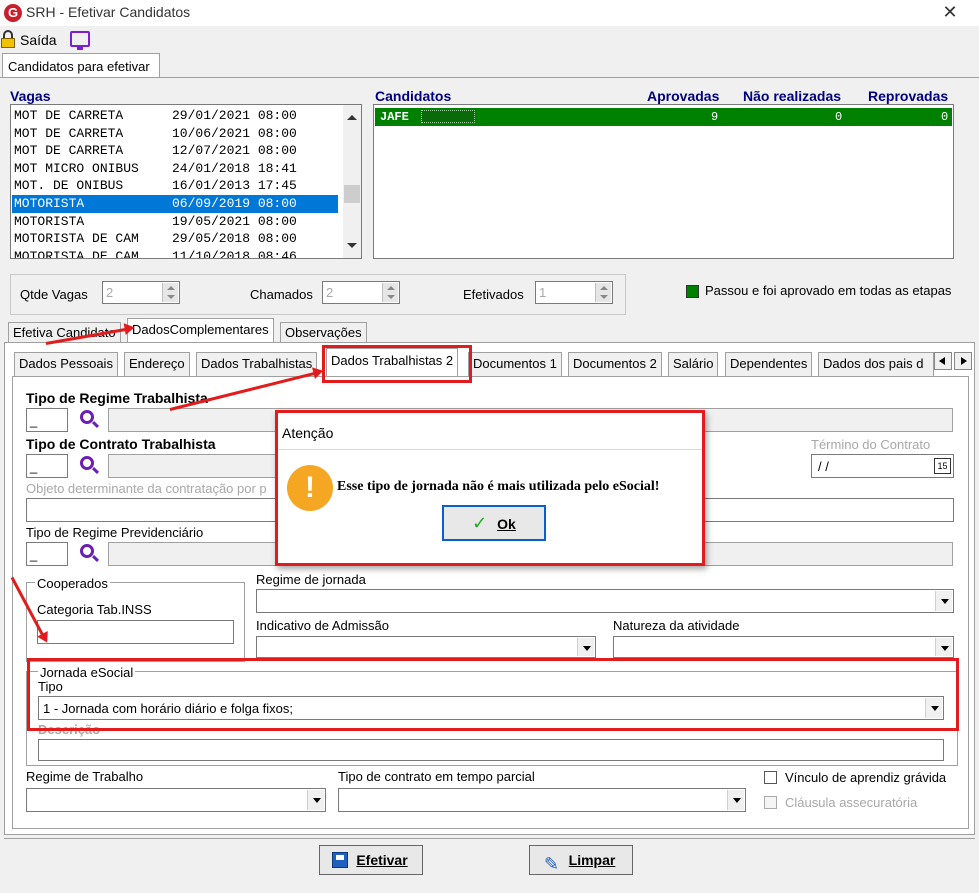 The width and height of the screenshot is (979, 893). What do you see at coordinates (605, 601) in the screenshot?
I see `regime-jornada-select` at bounding box center [605, 601].